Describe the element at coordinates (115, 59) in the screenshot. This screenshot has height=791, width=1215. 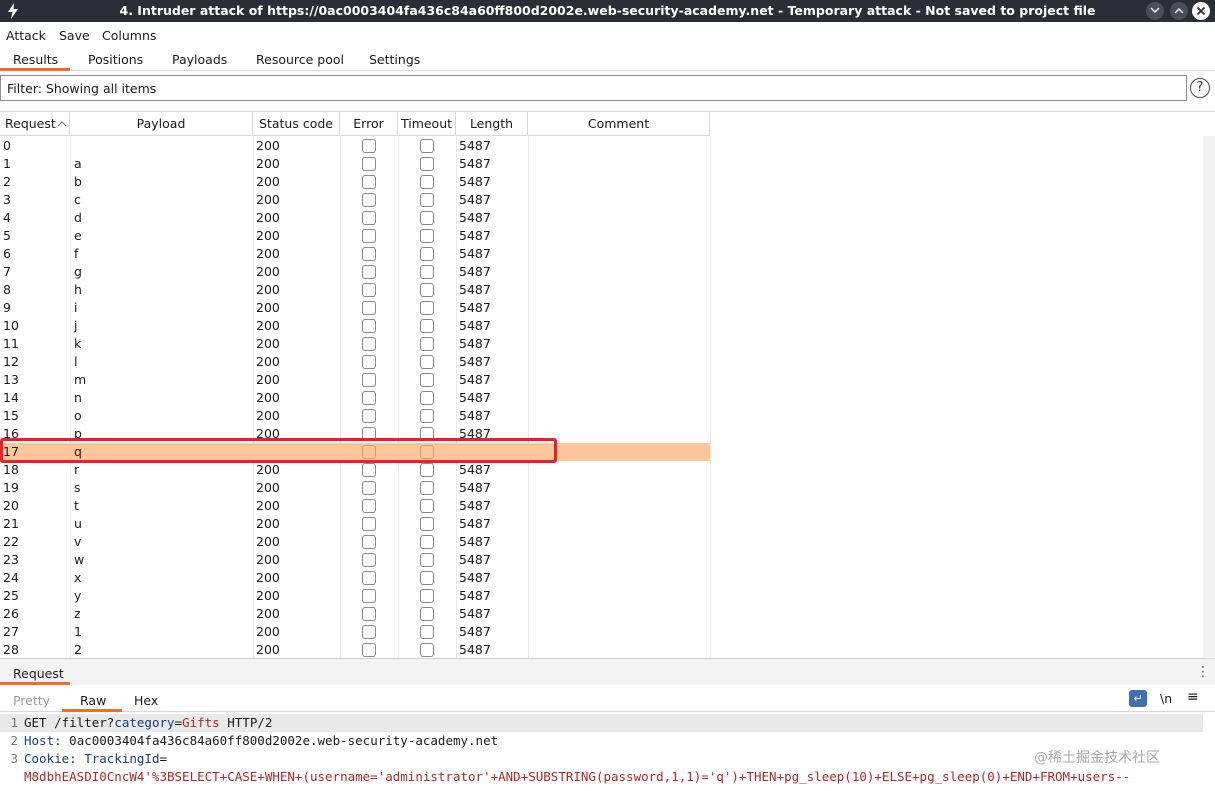
I see `tab-positions: Positions` at that location.